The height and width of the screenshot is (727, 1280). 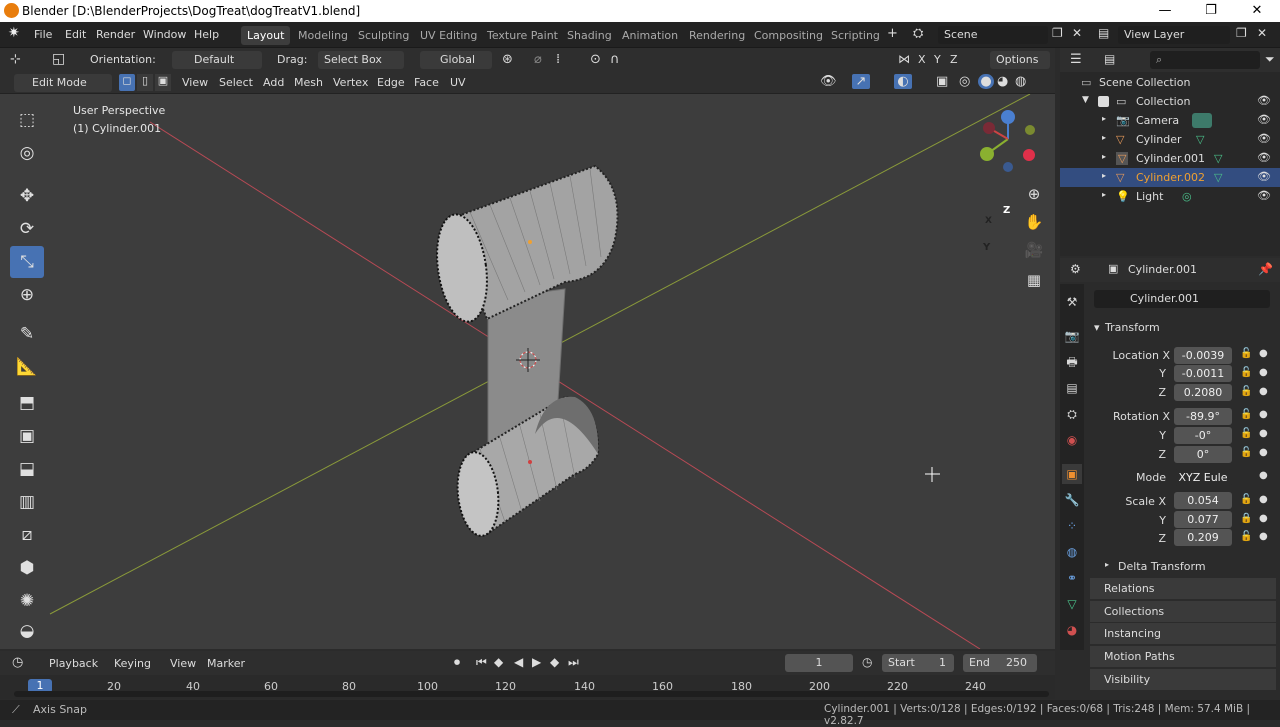 What do you see at coordinates (788, 35) in the screenshot?
I see `tab-compositing: Compositing` at bounding box center [788, 35].